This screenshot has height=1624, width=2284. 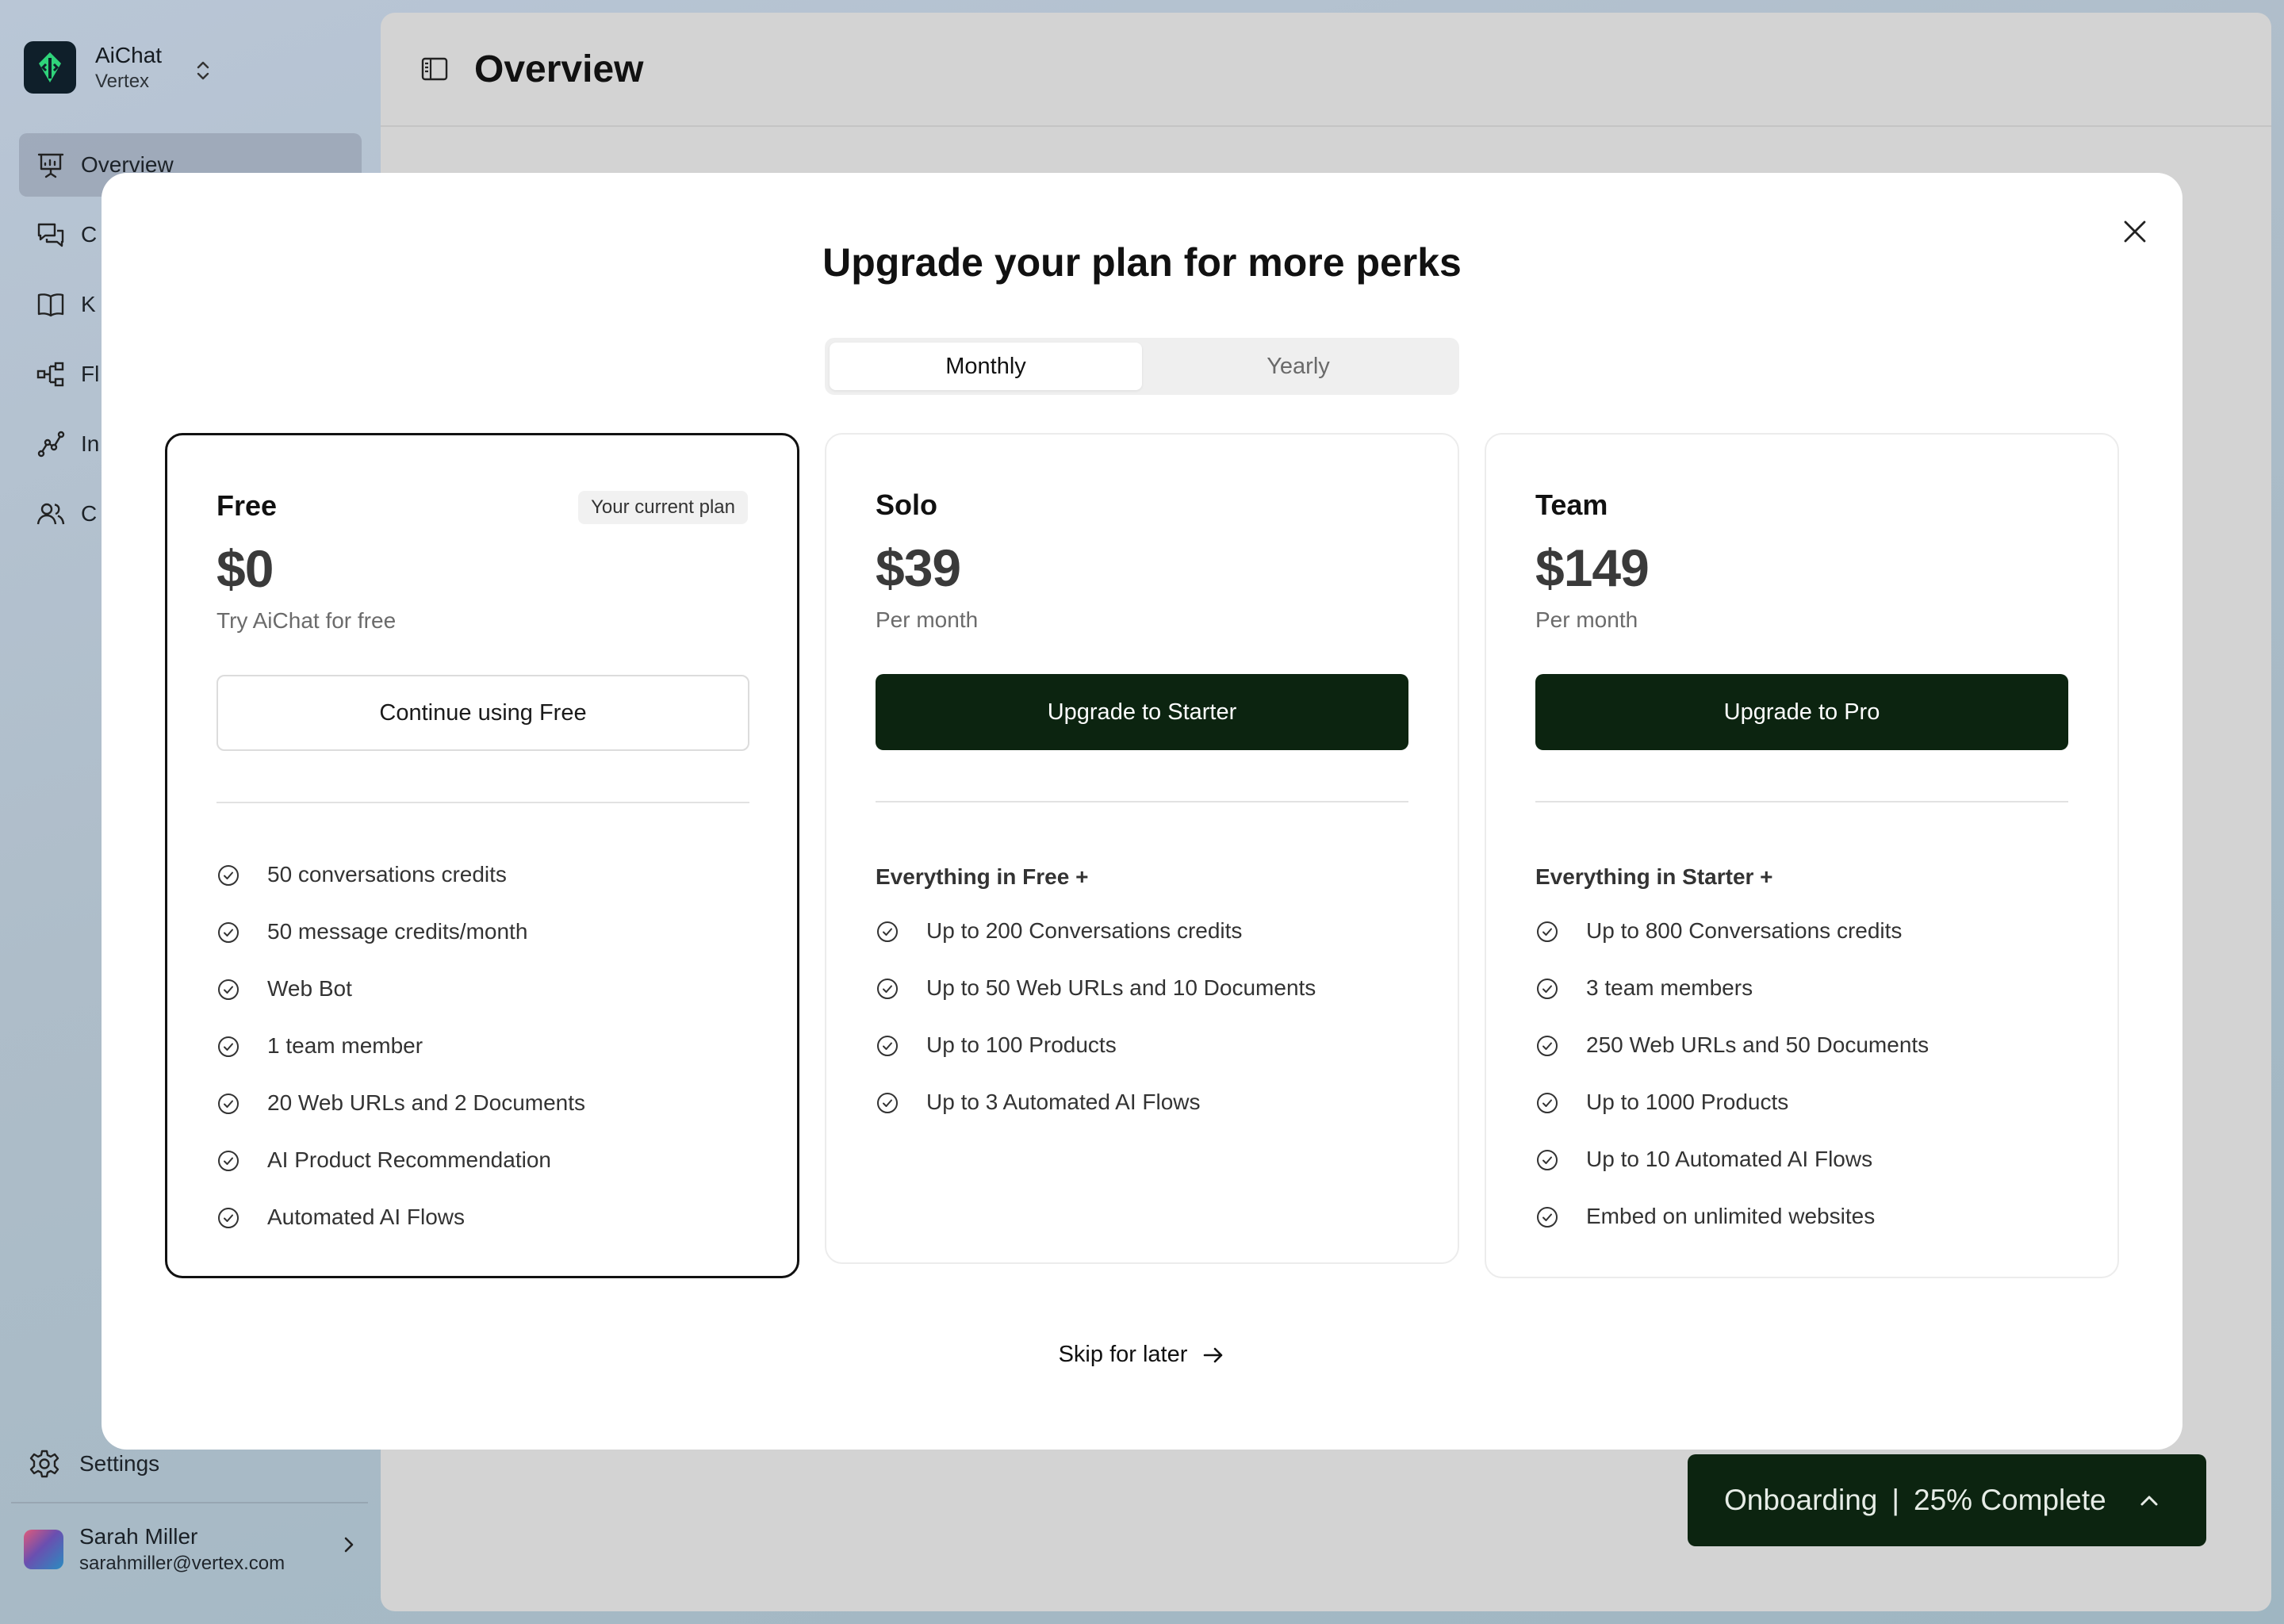 I want to click on current-plan-badge: Your current plan, so click(x=663, y=507).